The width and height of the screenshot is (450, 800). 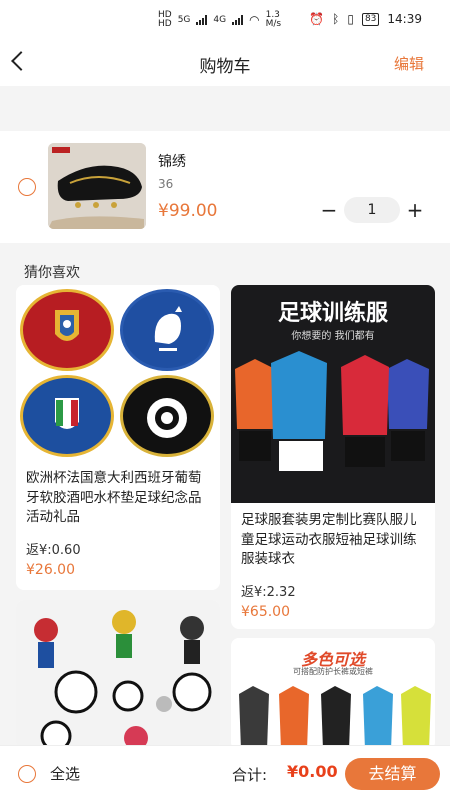 What do you see at coordinates (265, 612) in the screenshot?
I see `product-price: ¥65.00` at bounding box center [265, 612].